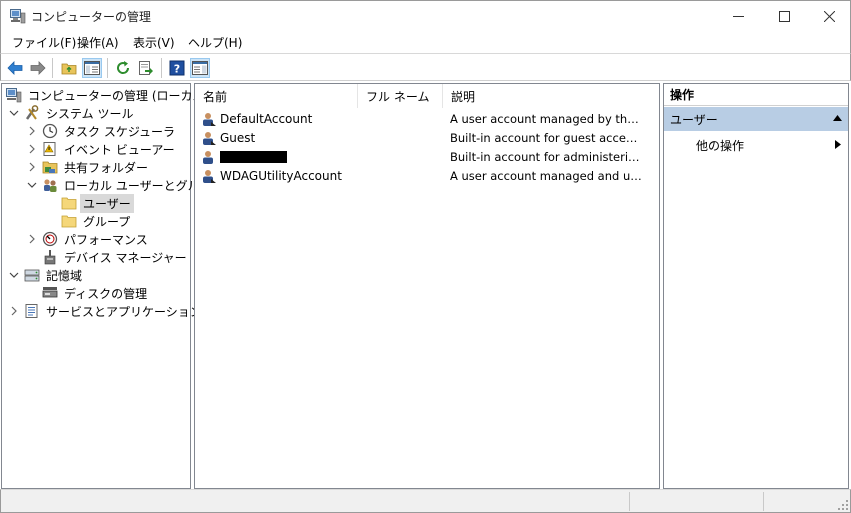 Image resolution: width=851 pixels, height=513 pixels. I want to click on tree-label: コンピューターの管理 (ローカル), so click(119, 95).